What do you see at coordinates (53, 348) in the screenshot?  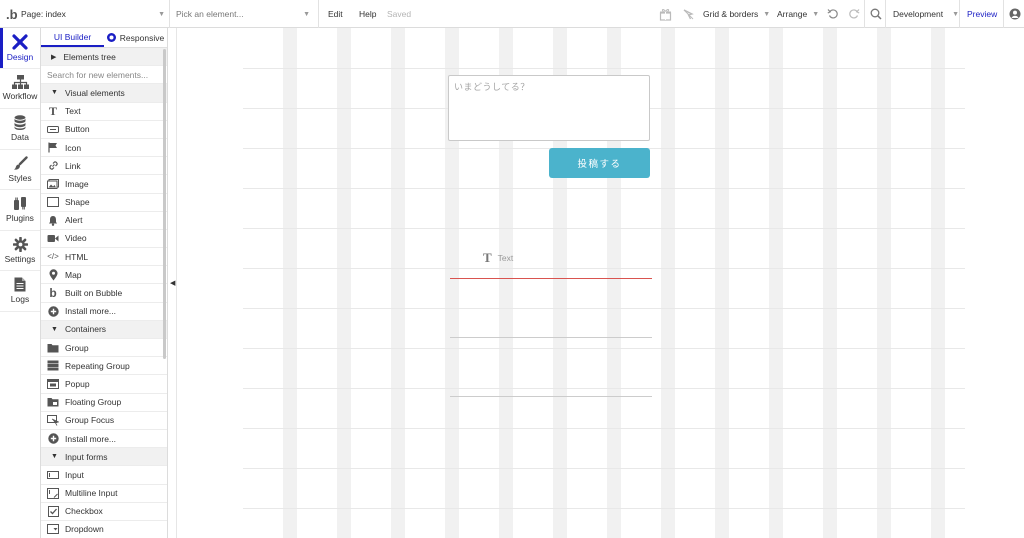 I see `folder-icon` at bounding box center [53, 348].